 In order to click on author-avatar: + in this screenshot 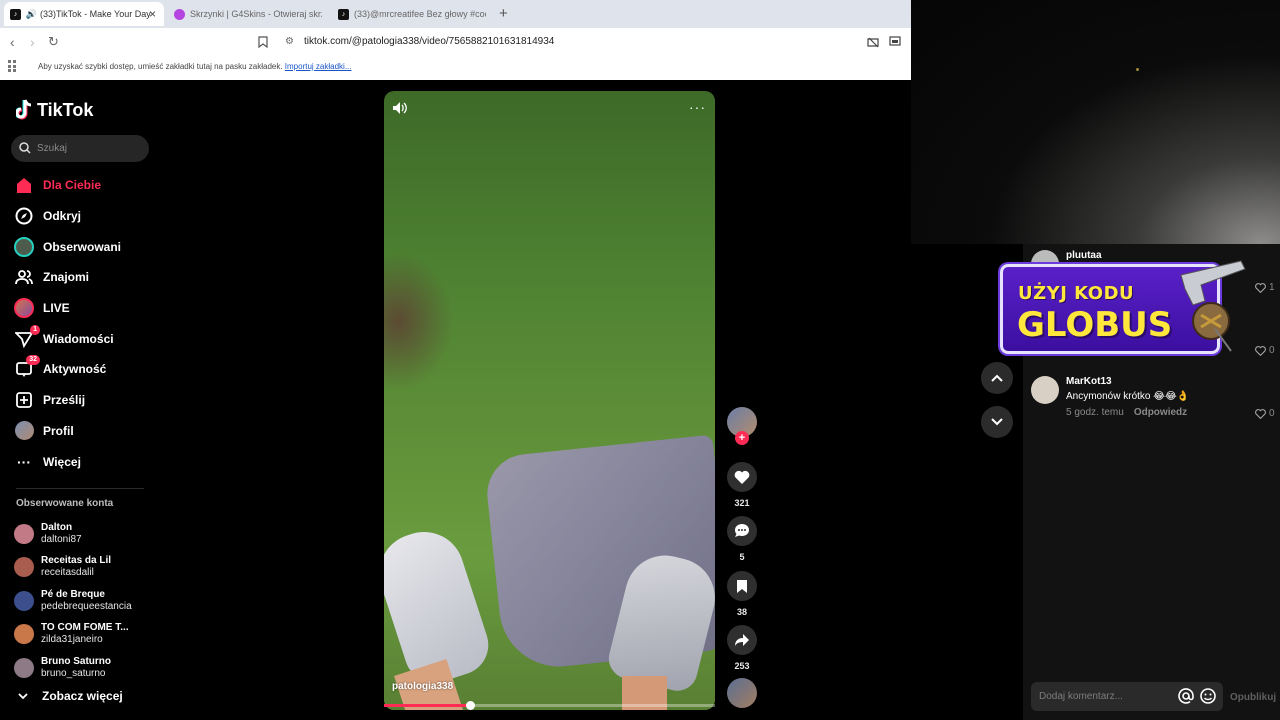, I will do `click(742, 426)`.